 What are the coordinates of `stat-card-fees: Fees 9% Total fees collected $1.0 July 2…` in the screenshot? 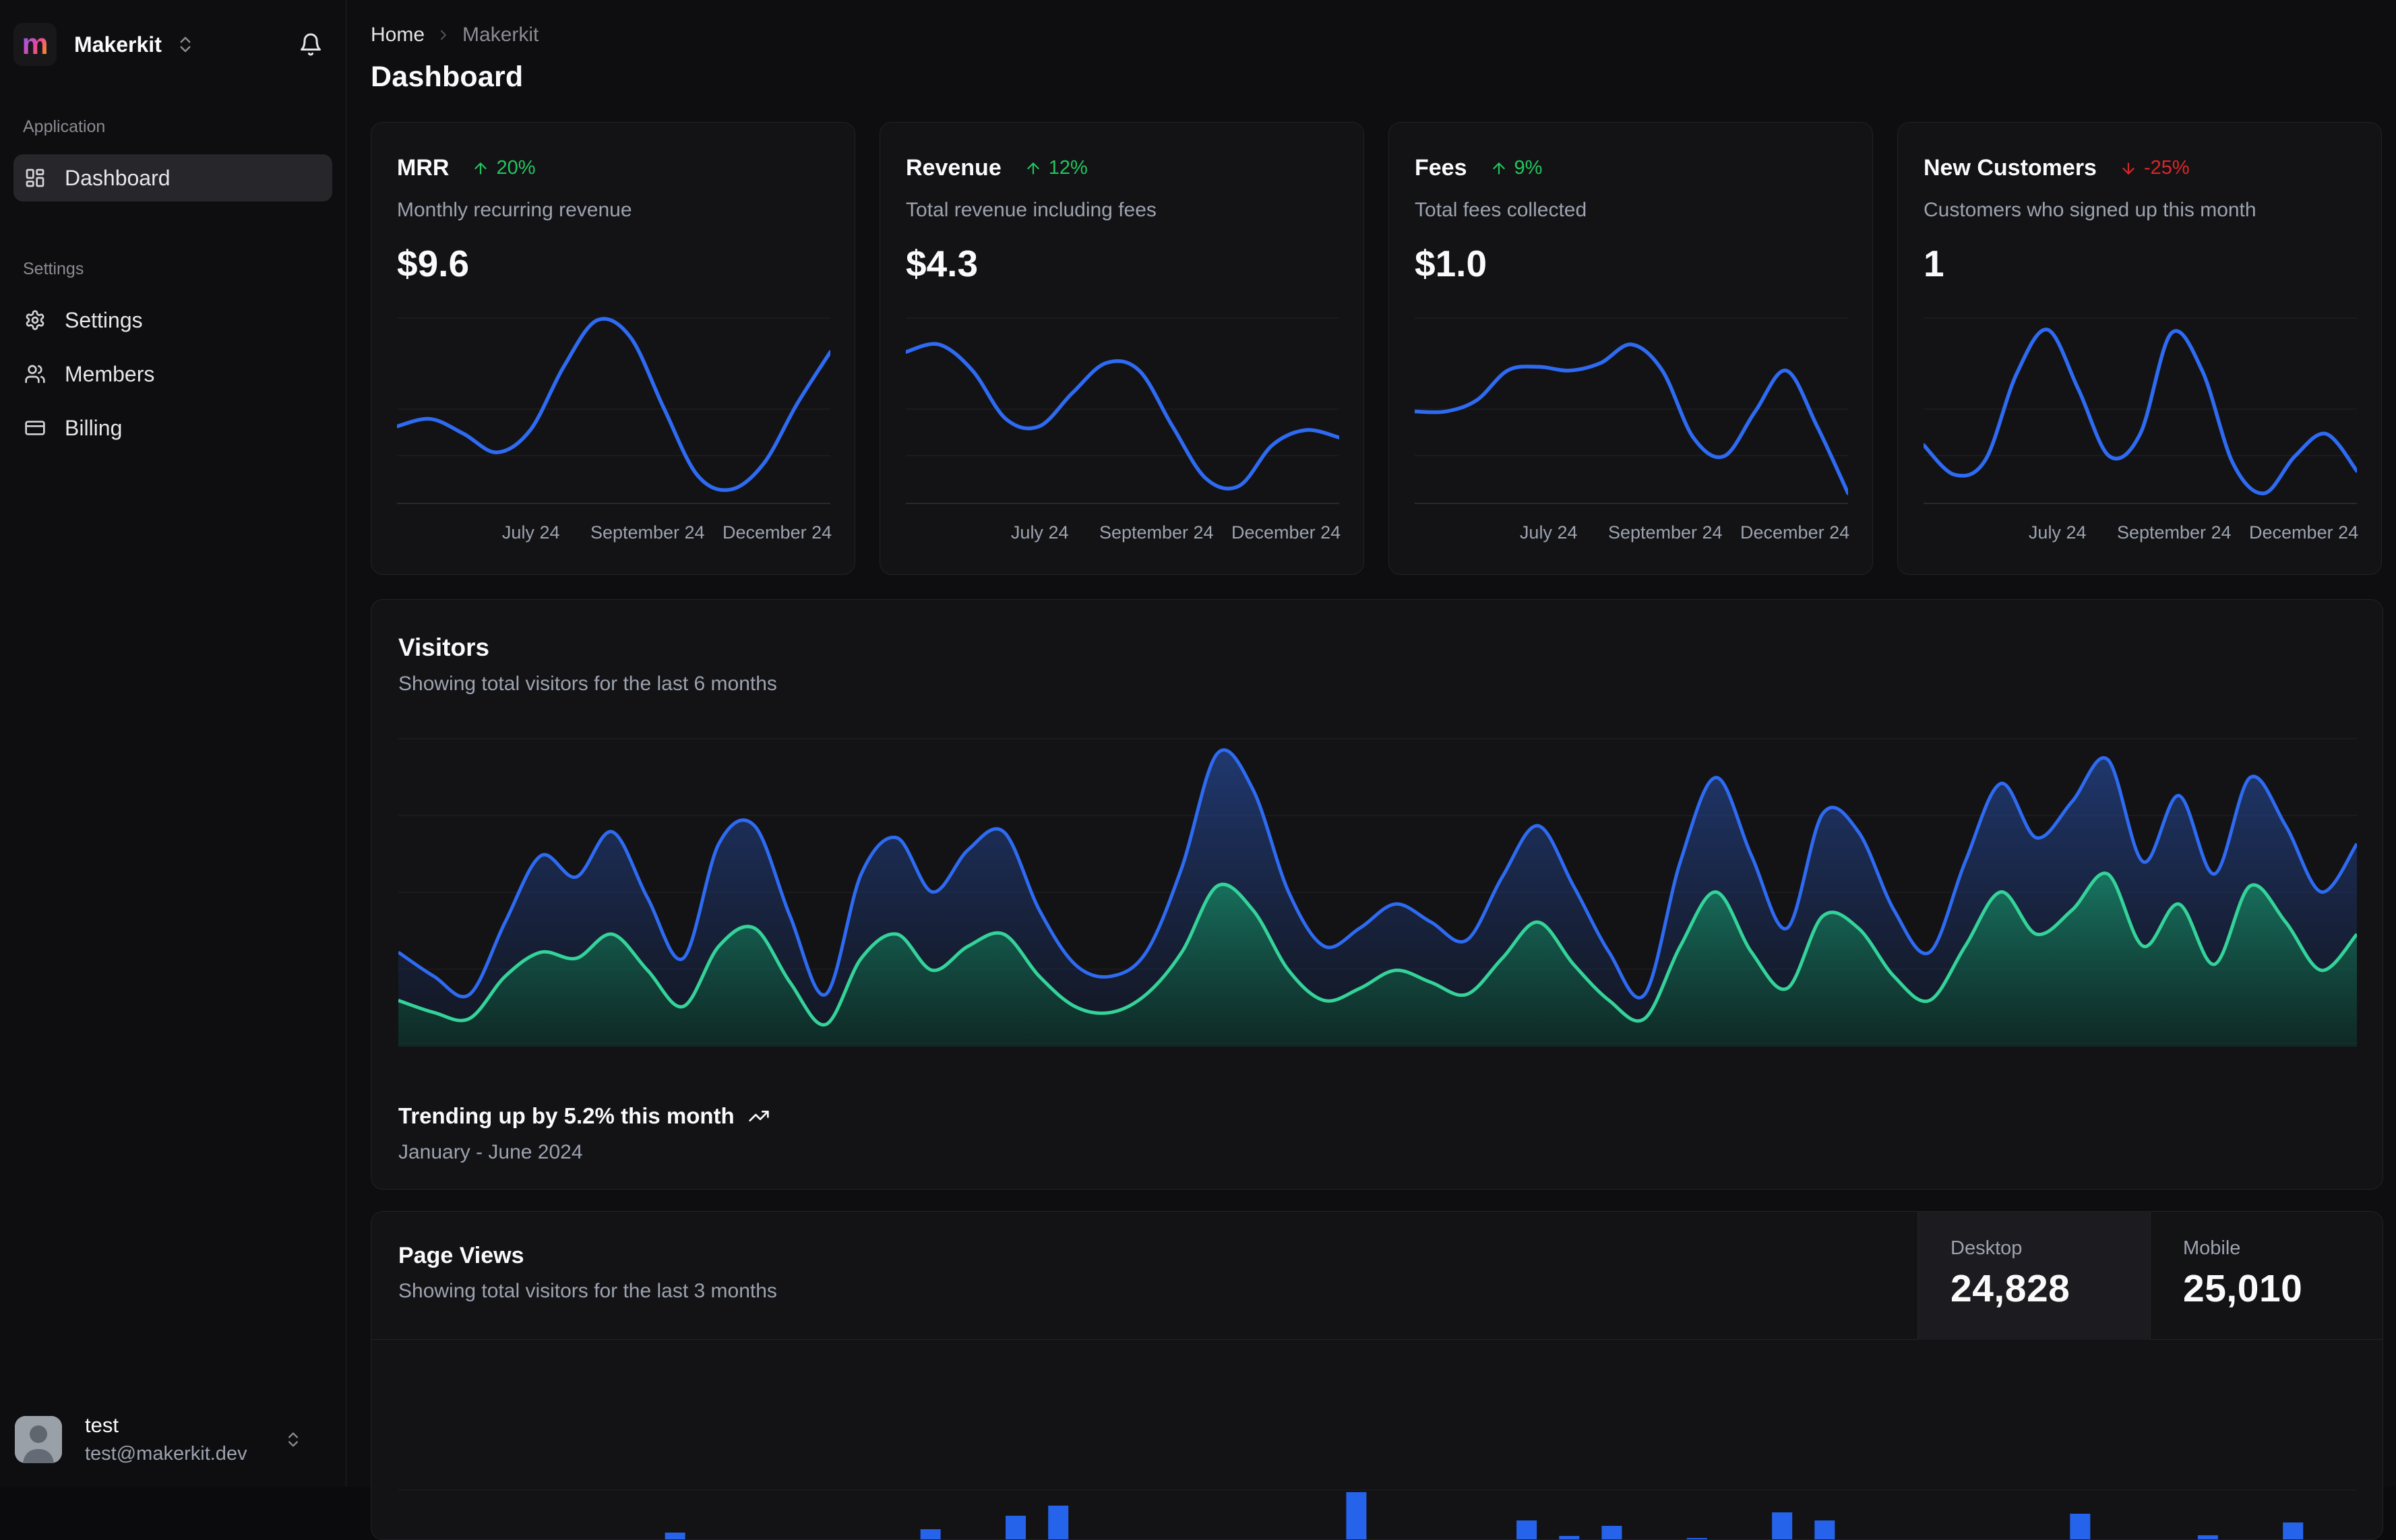 It's located at (1630, 348).